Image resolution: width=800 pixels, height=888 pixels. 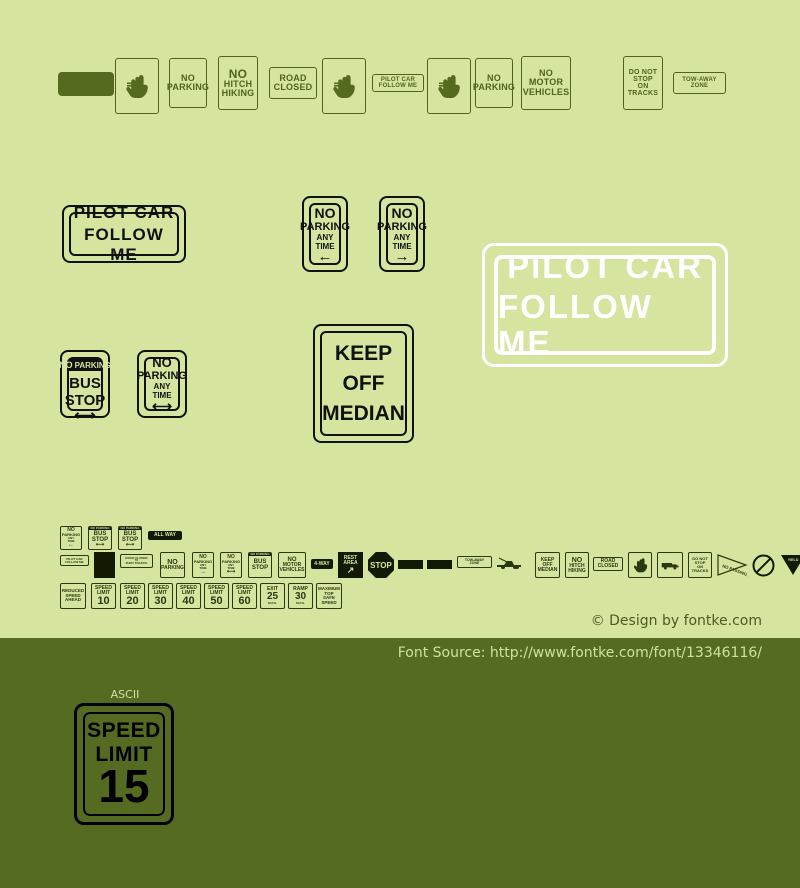 I want to click on do-not-stop-on-tracks-sign: DO NOT STOP ON TRACKS, so click(x=643, y=83).